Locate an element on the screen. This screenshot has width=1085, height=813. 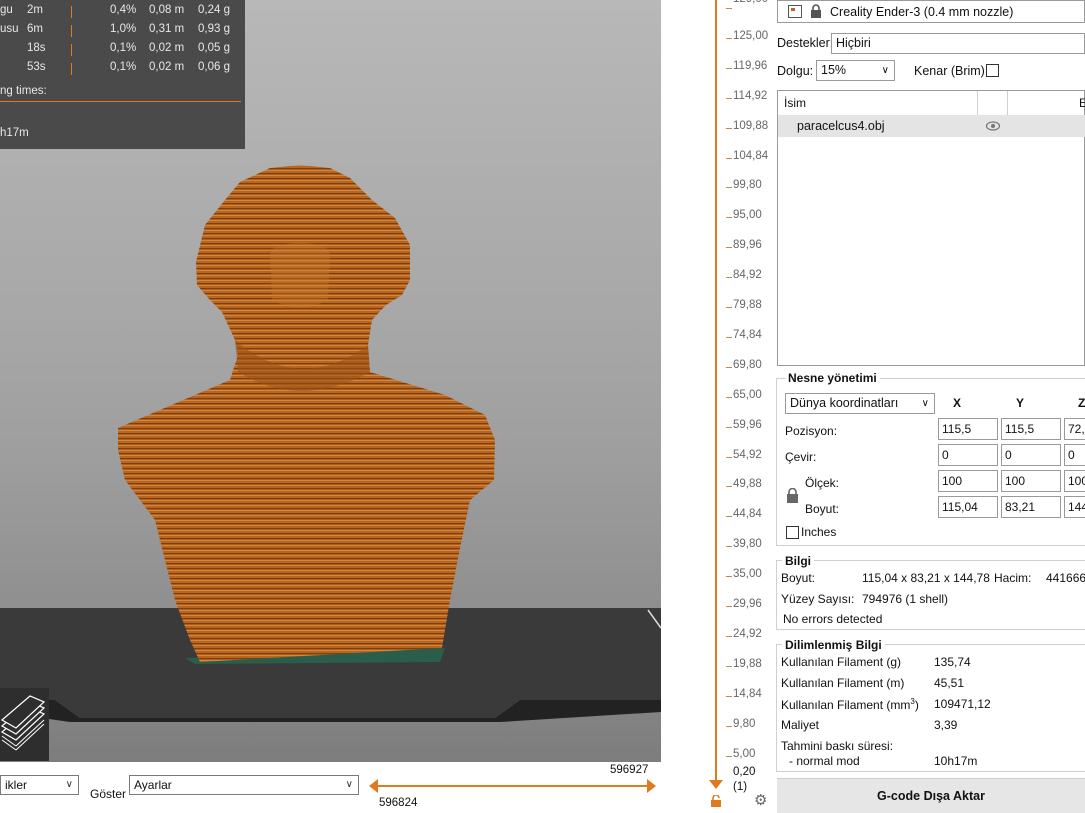
feature-weight: 0,05 g is located at coordinates (214, 48).